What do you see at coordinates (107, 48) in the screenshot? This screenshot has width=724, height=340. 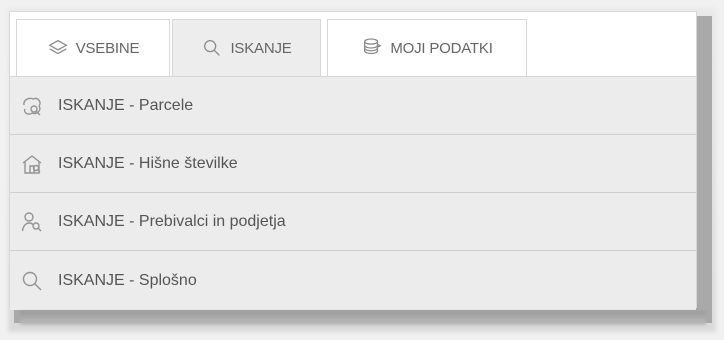 I see `tab-vsebine-label: VSEBINE` at bounding box center [107, 48].